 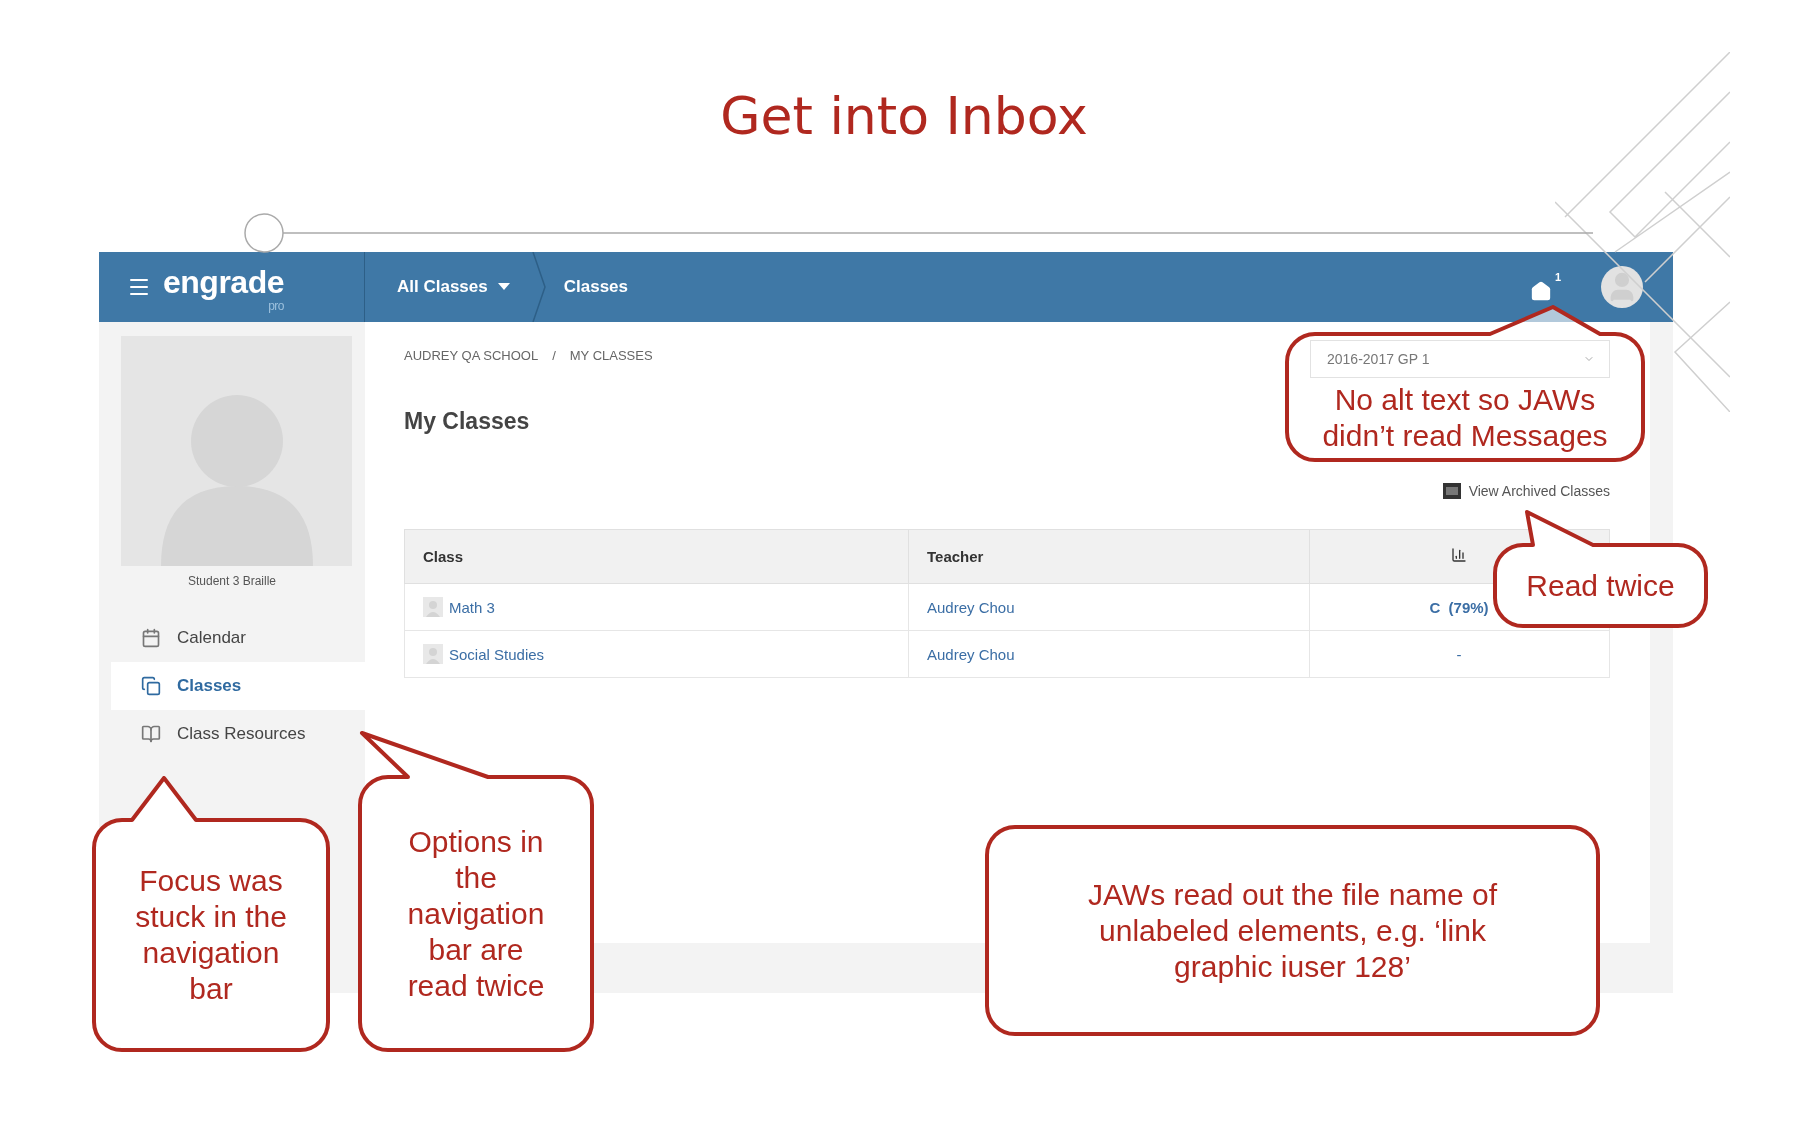 What do you see at coordinates (1459, 555) in the screenshot?
I see `bar-chart-icon` at bounding box center [1459, 555].